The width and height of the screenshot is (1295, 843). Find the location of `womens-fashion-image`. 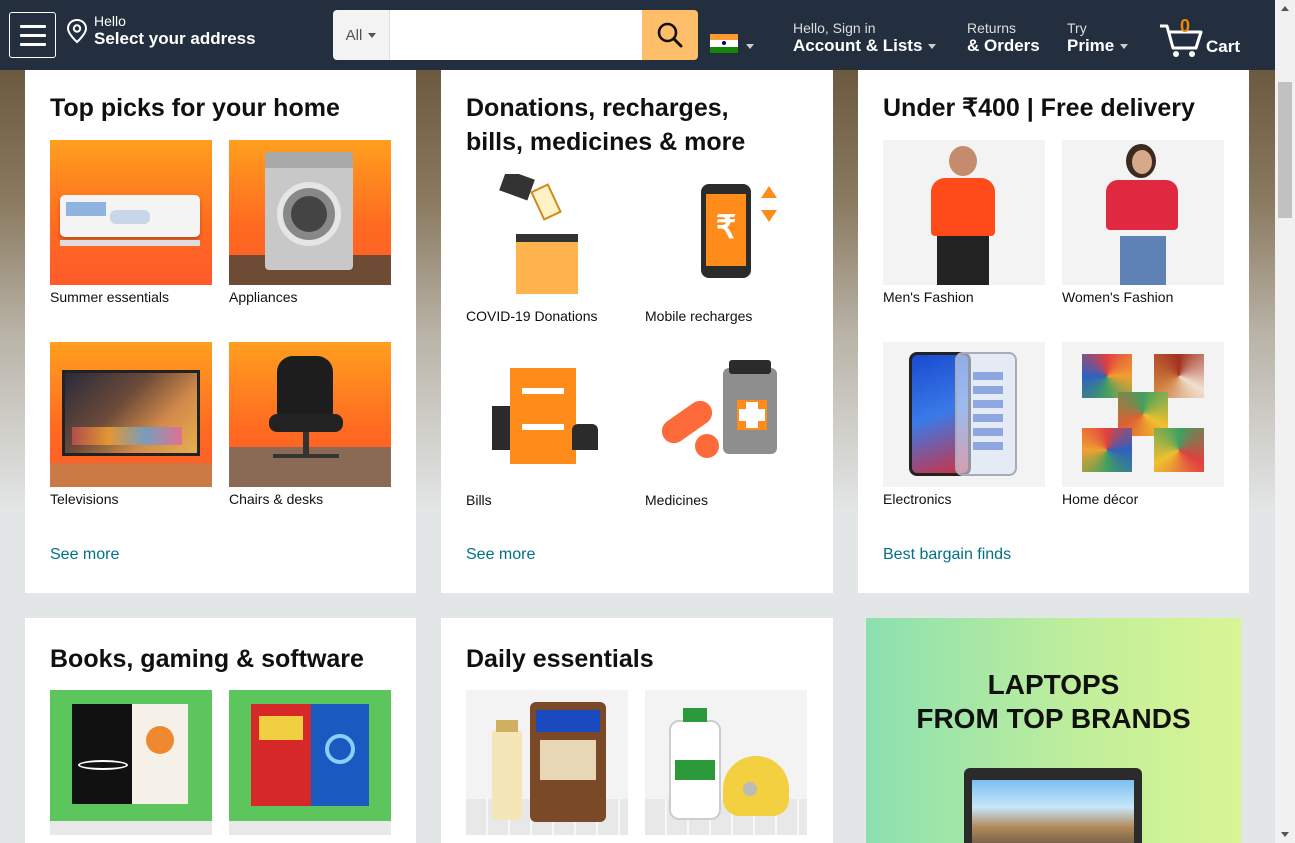

womens-fashion-image is located at coordinates (1143, 212).